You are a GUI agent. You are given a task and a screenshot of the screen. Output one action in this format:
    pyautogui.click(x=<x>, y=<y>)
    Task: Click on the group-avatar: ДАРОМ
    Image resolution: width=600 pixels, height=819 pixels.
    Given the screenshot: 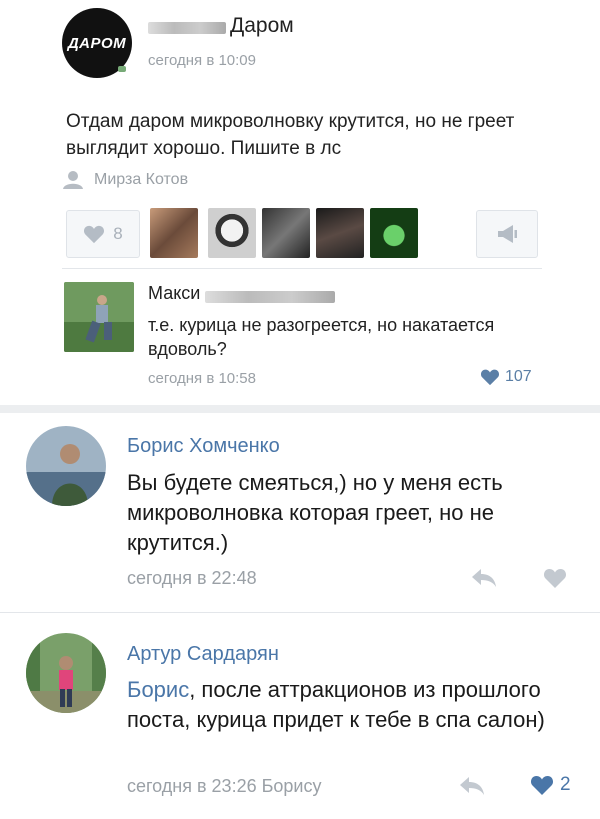 What is the action you would take?
    pyautogui.click(x=97, y=43)
    